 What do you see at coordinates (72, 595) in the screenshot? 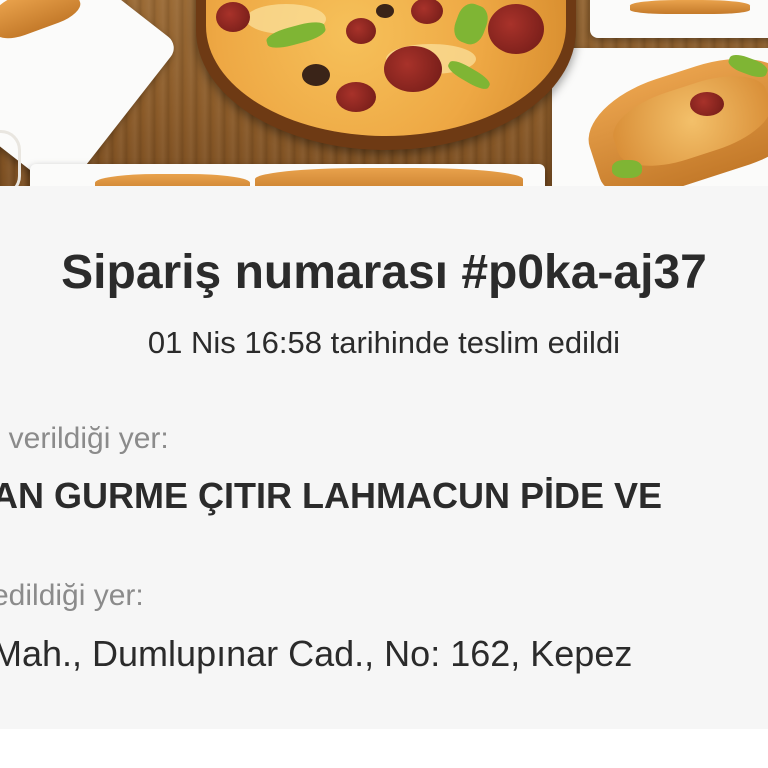
I see `delivery-address-label: edildiği yer:` at bounding box center [72, 595].